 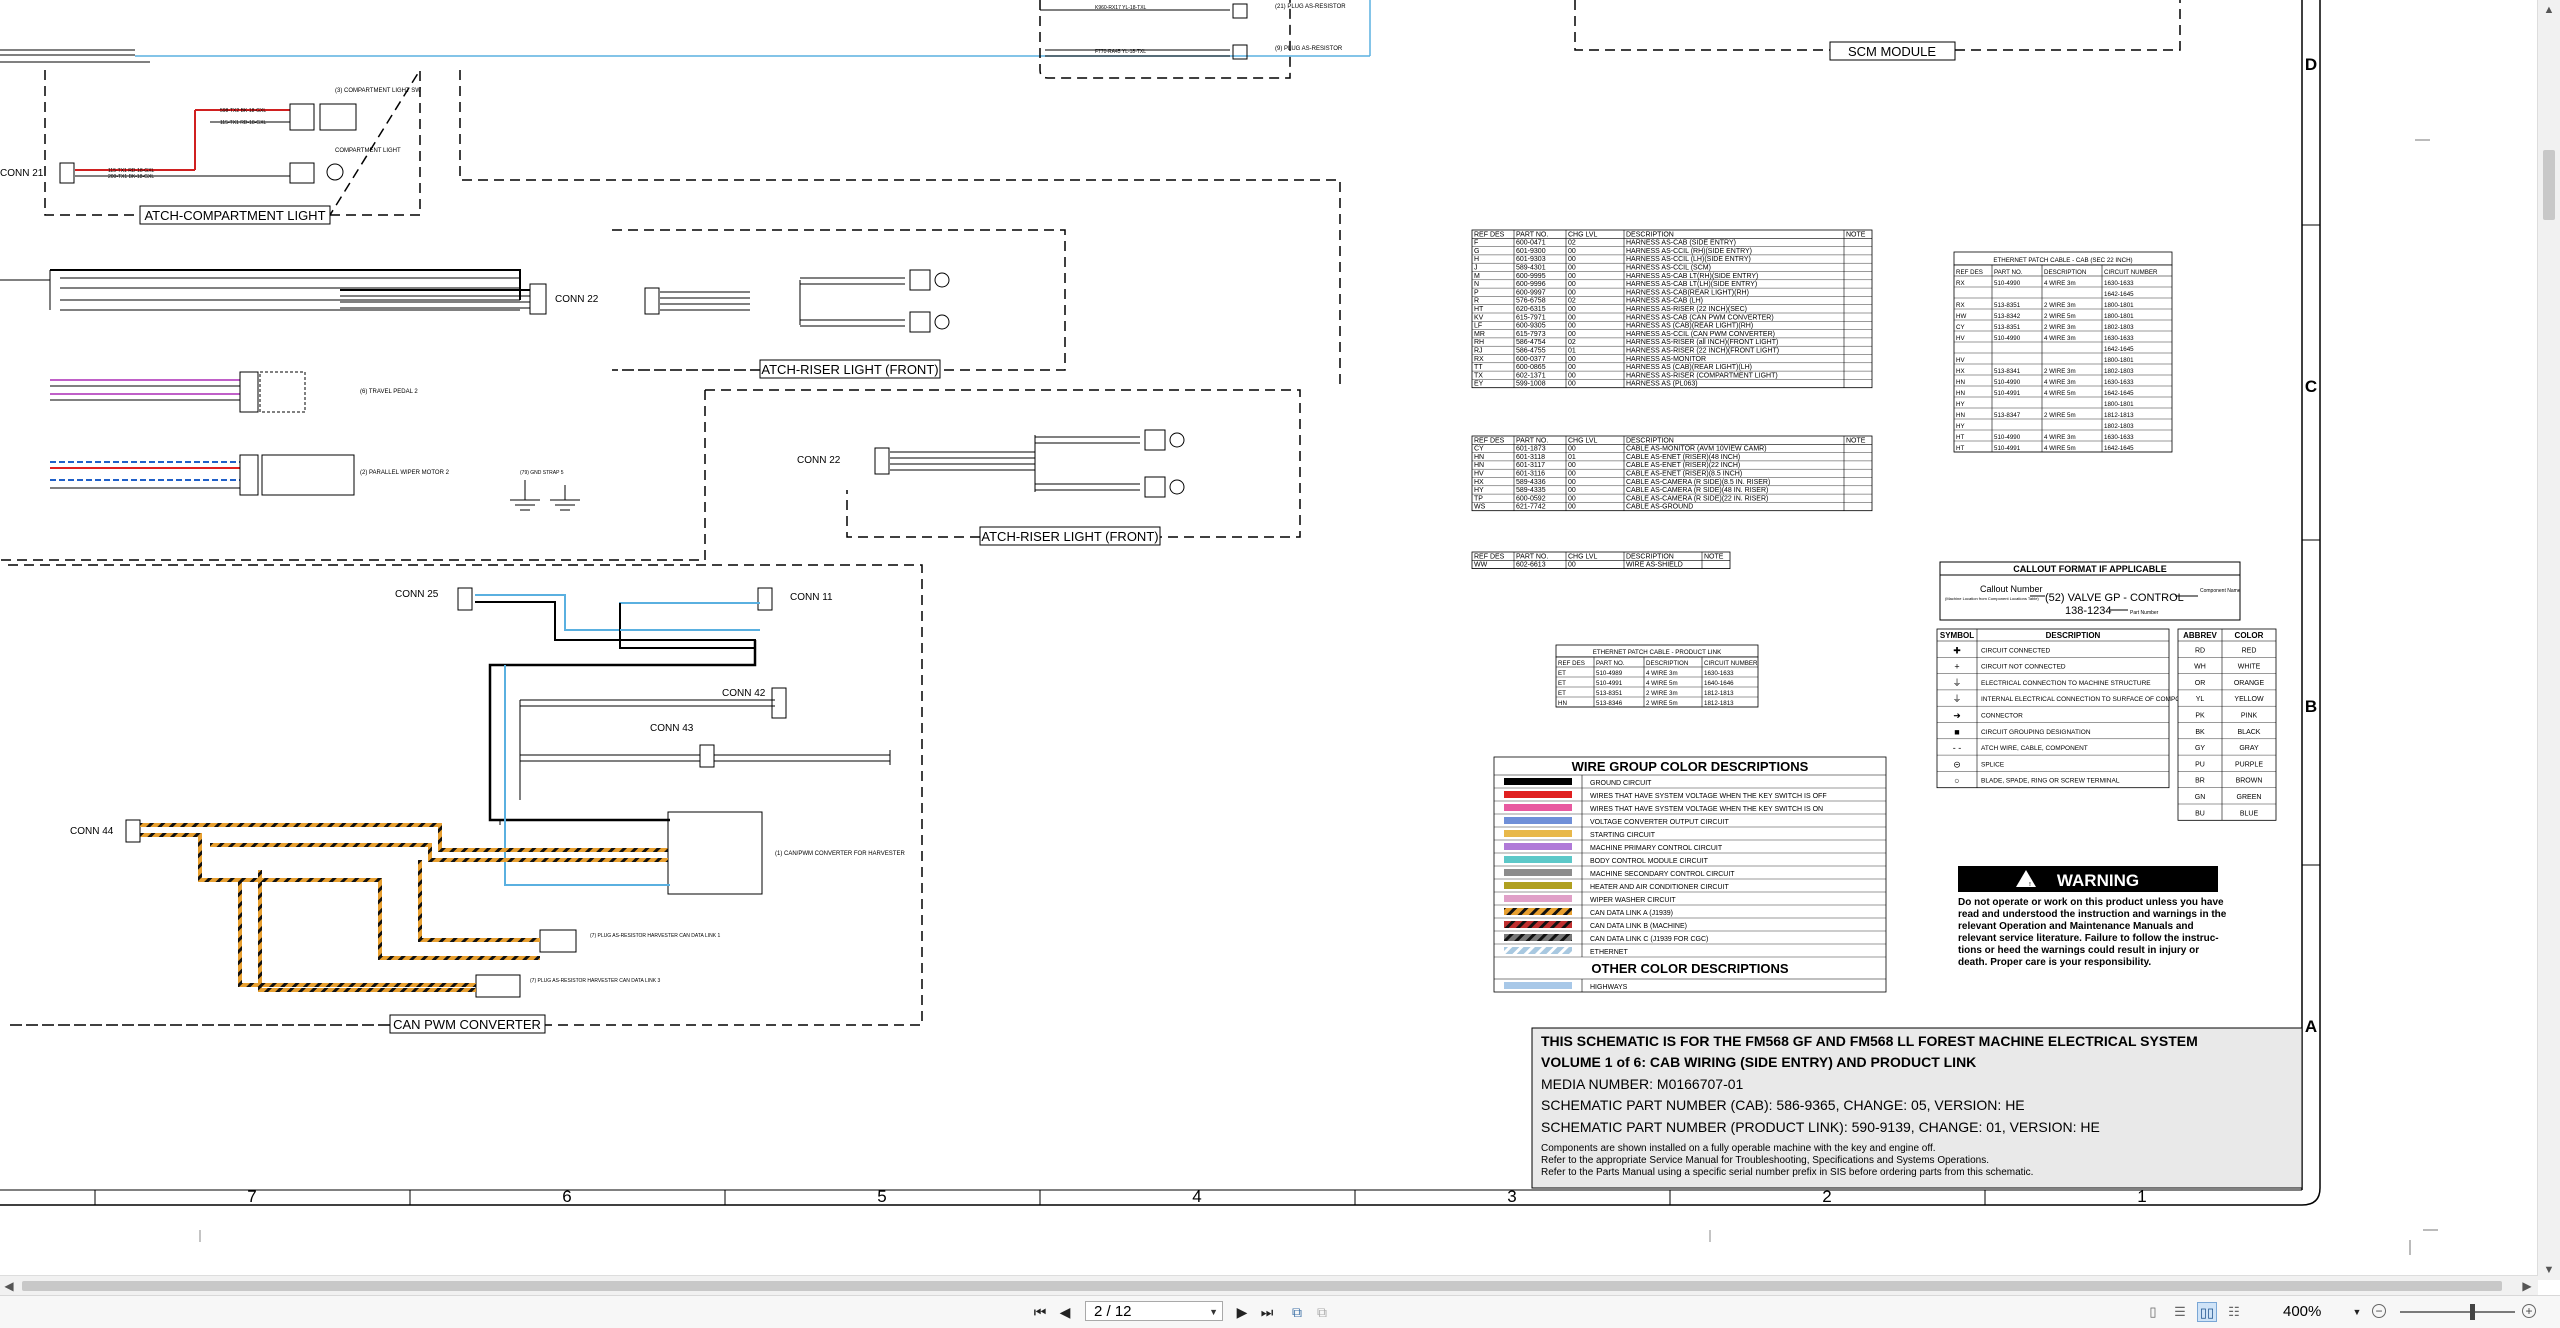 I want to click on table-cell: GRAY, so click(x=2249, y=748).